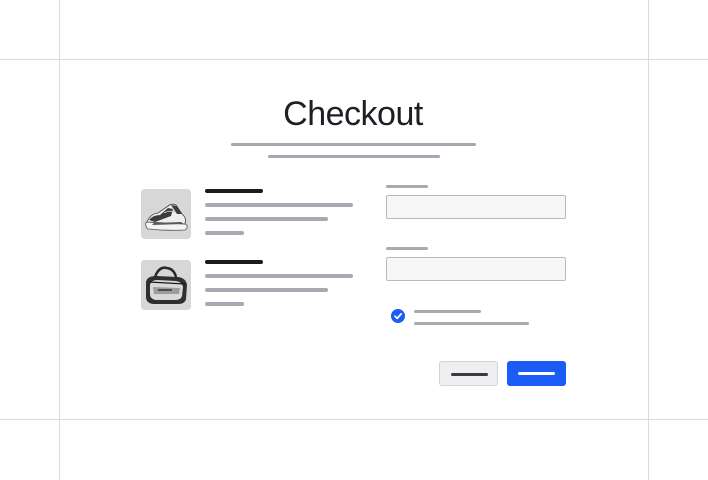  I want to click on product-image-sneaker, so click(166, 214).